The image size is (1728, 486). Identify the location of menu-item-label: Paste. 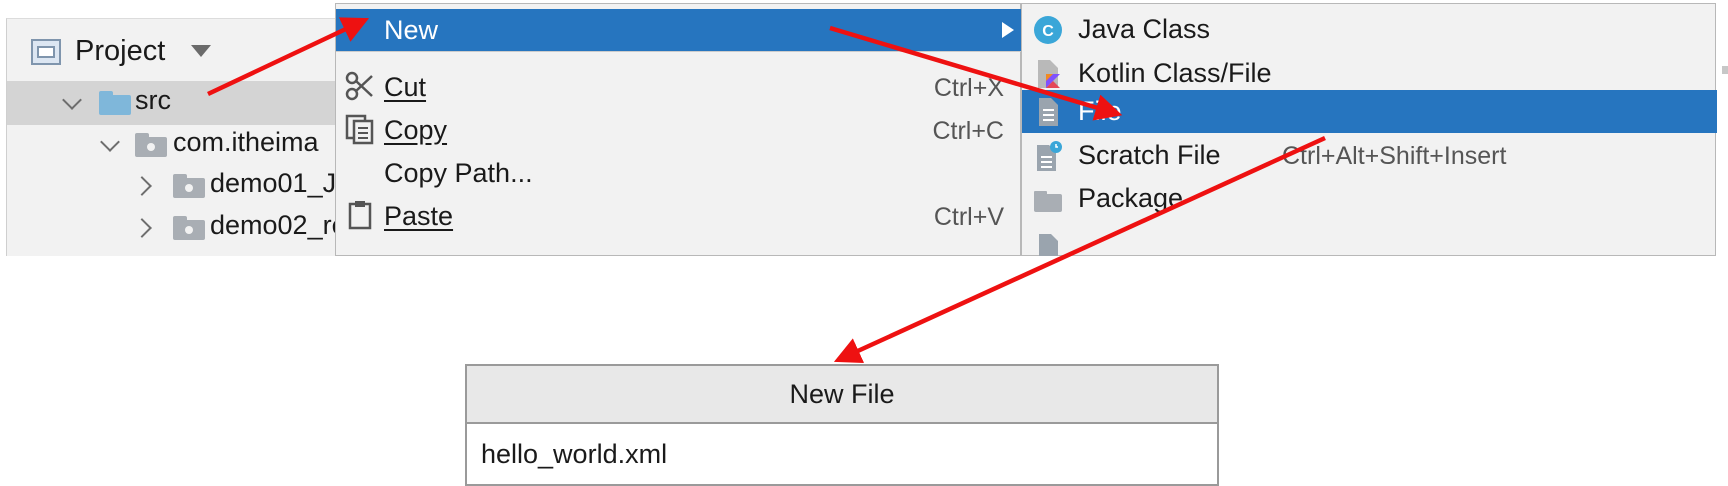
(419, 216).